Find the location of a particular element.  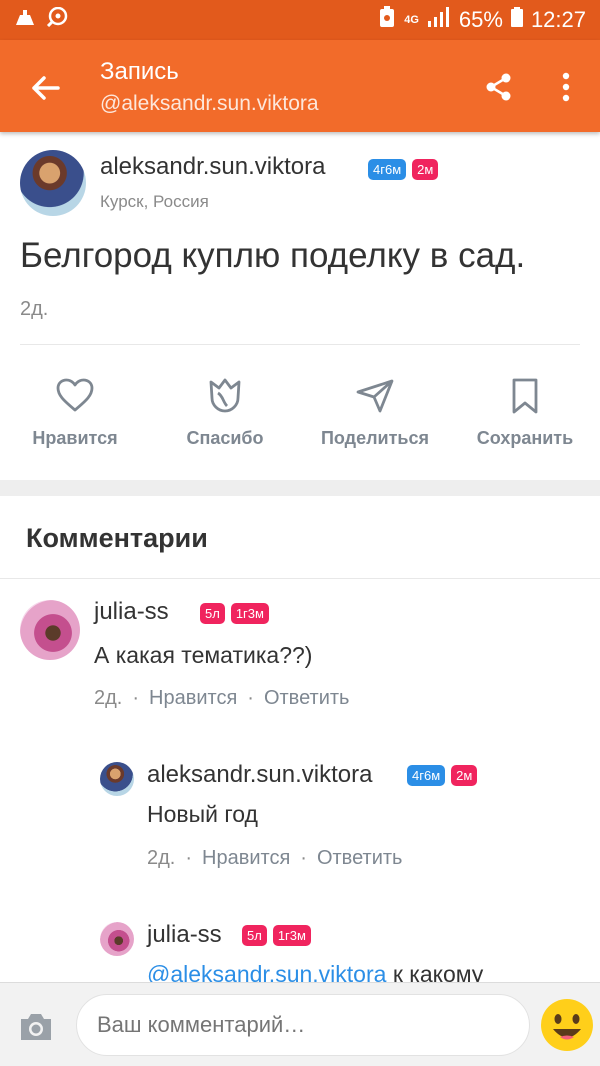

tulip-icon is located at coordinates (225, 395).